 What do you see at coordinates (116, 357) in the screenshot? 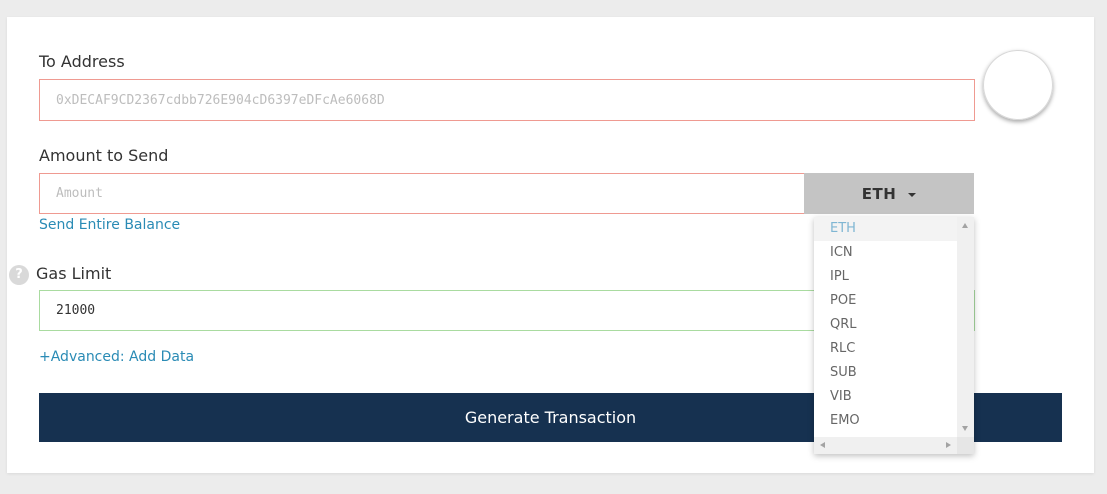
I see `advanced-add-data-link: +Advanced: Add Data` at bounding box center [116, 357].